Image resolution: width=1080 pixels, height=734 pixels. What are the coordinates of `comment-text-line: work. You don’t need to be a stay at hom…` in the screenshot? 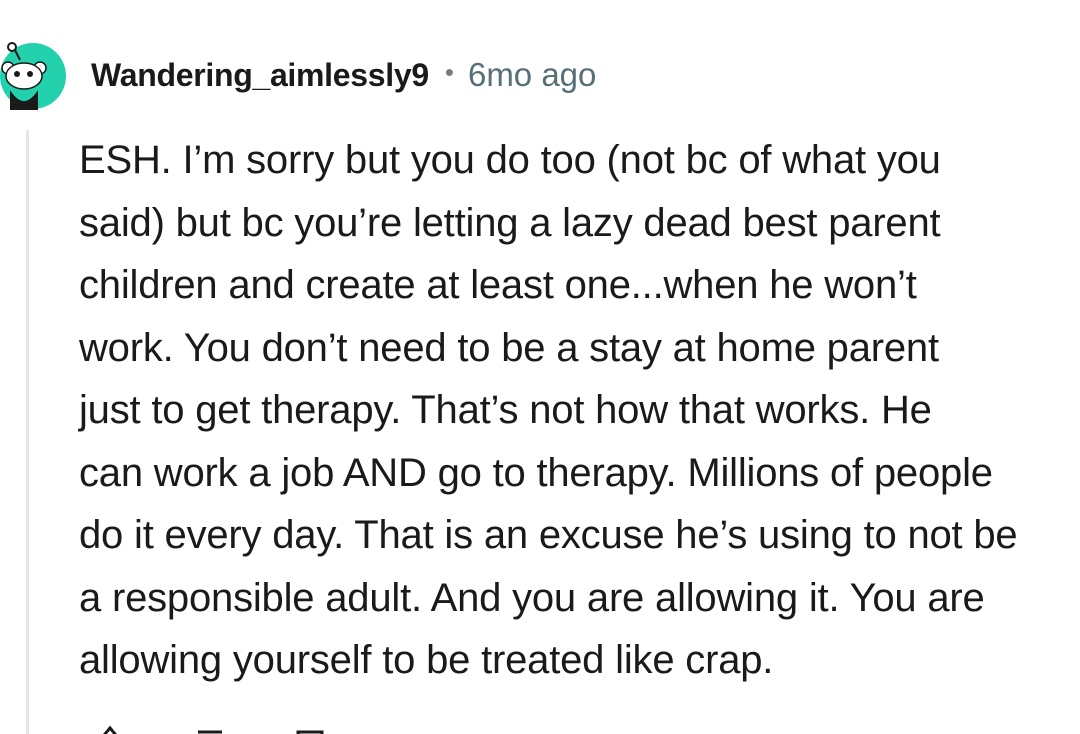 It's located at (509, 347).